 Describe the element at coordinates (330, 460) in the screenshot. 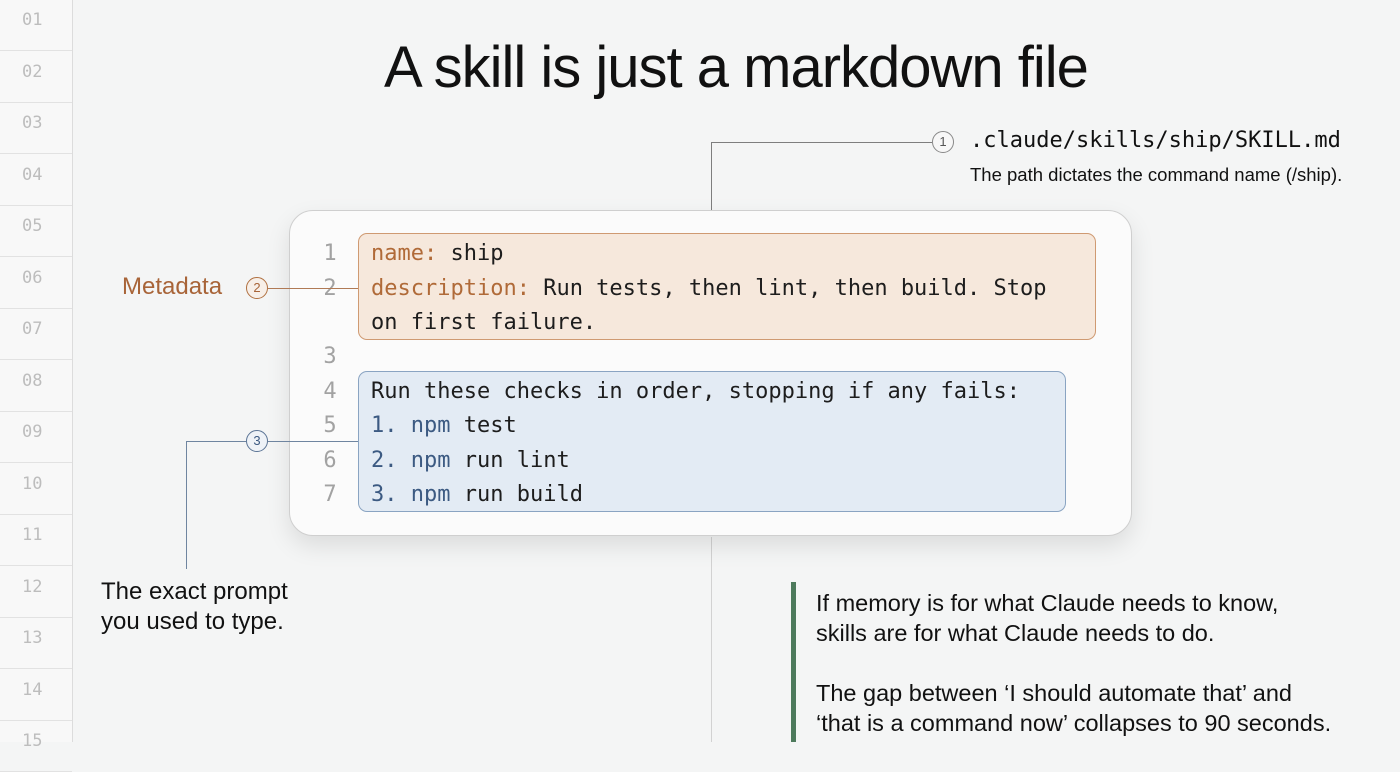

I see `code-line-number: 6` at that location.